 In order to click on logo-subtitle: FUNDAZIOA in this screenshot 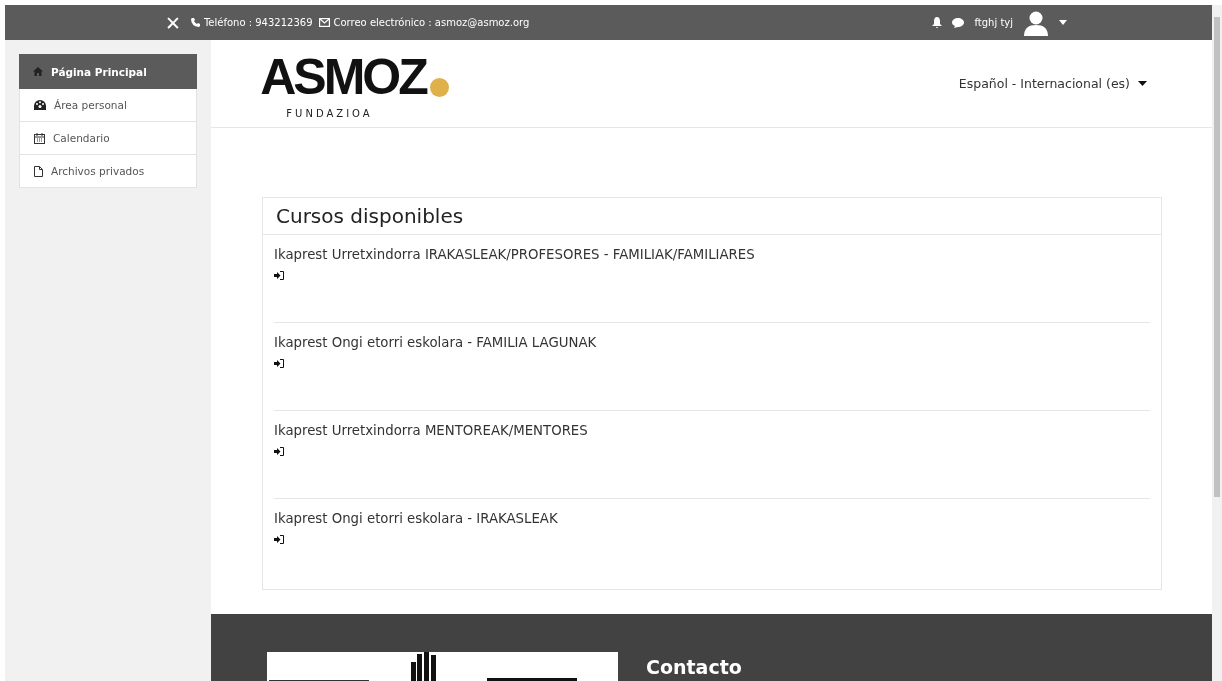, I will do `click(329, 113)`.